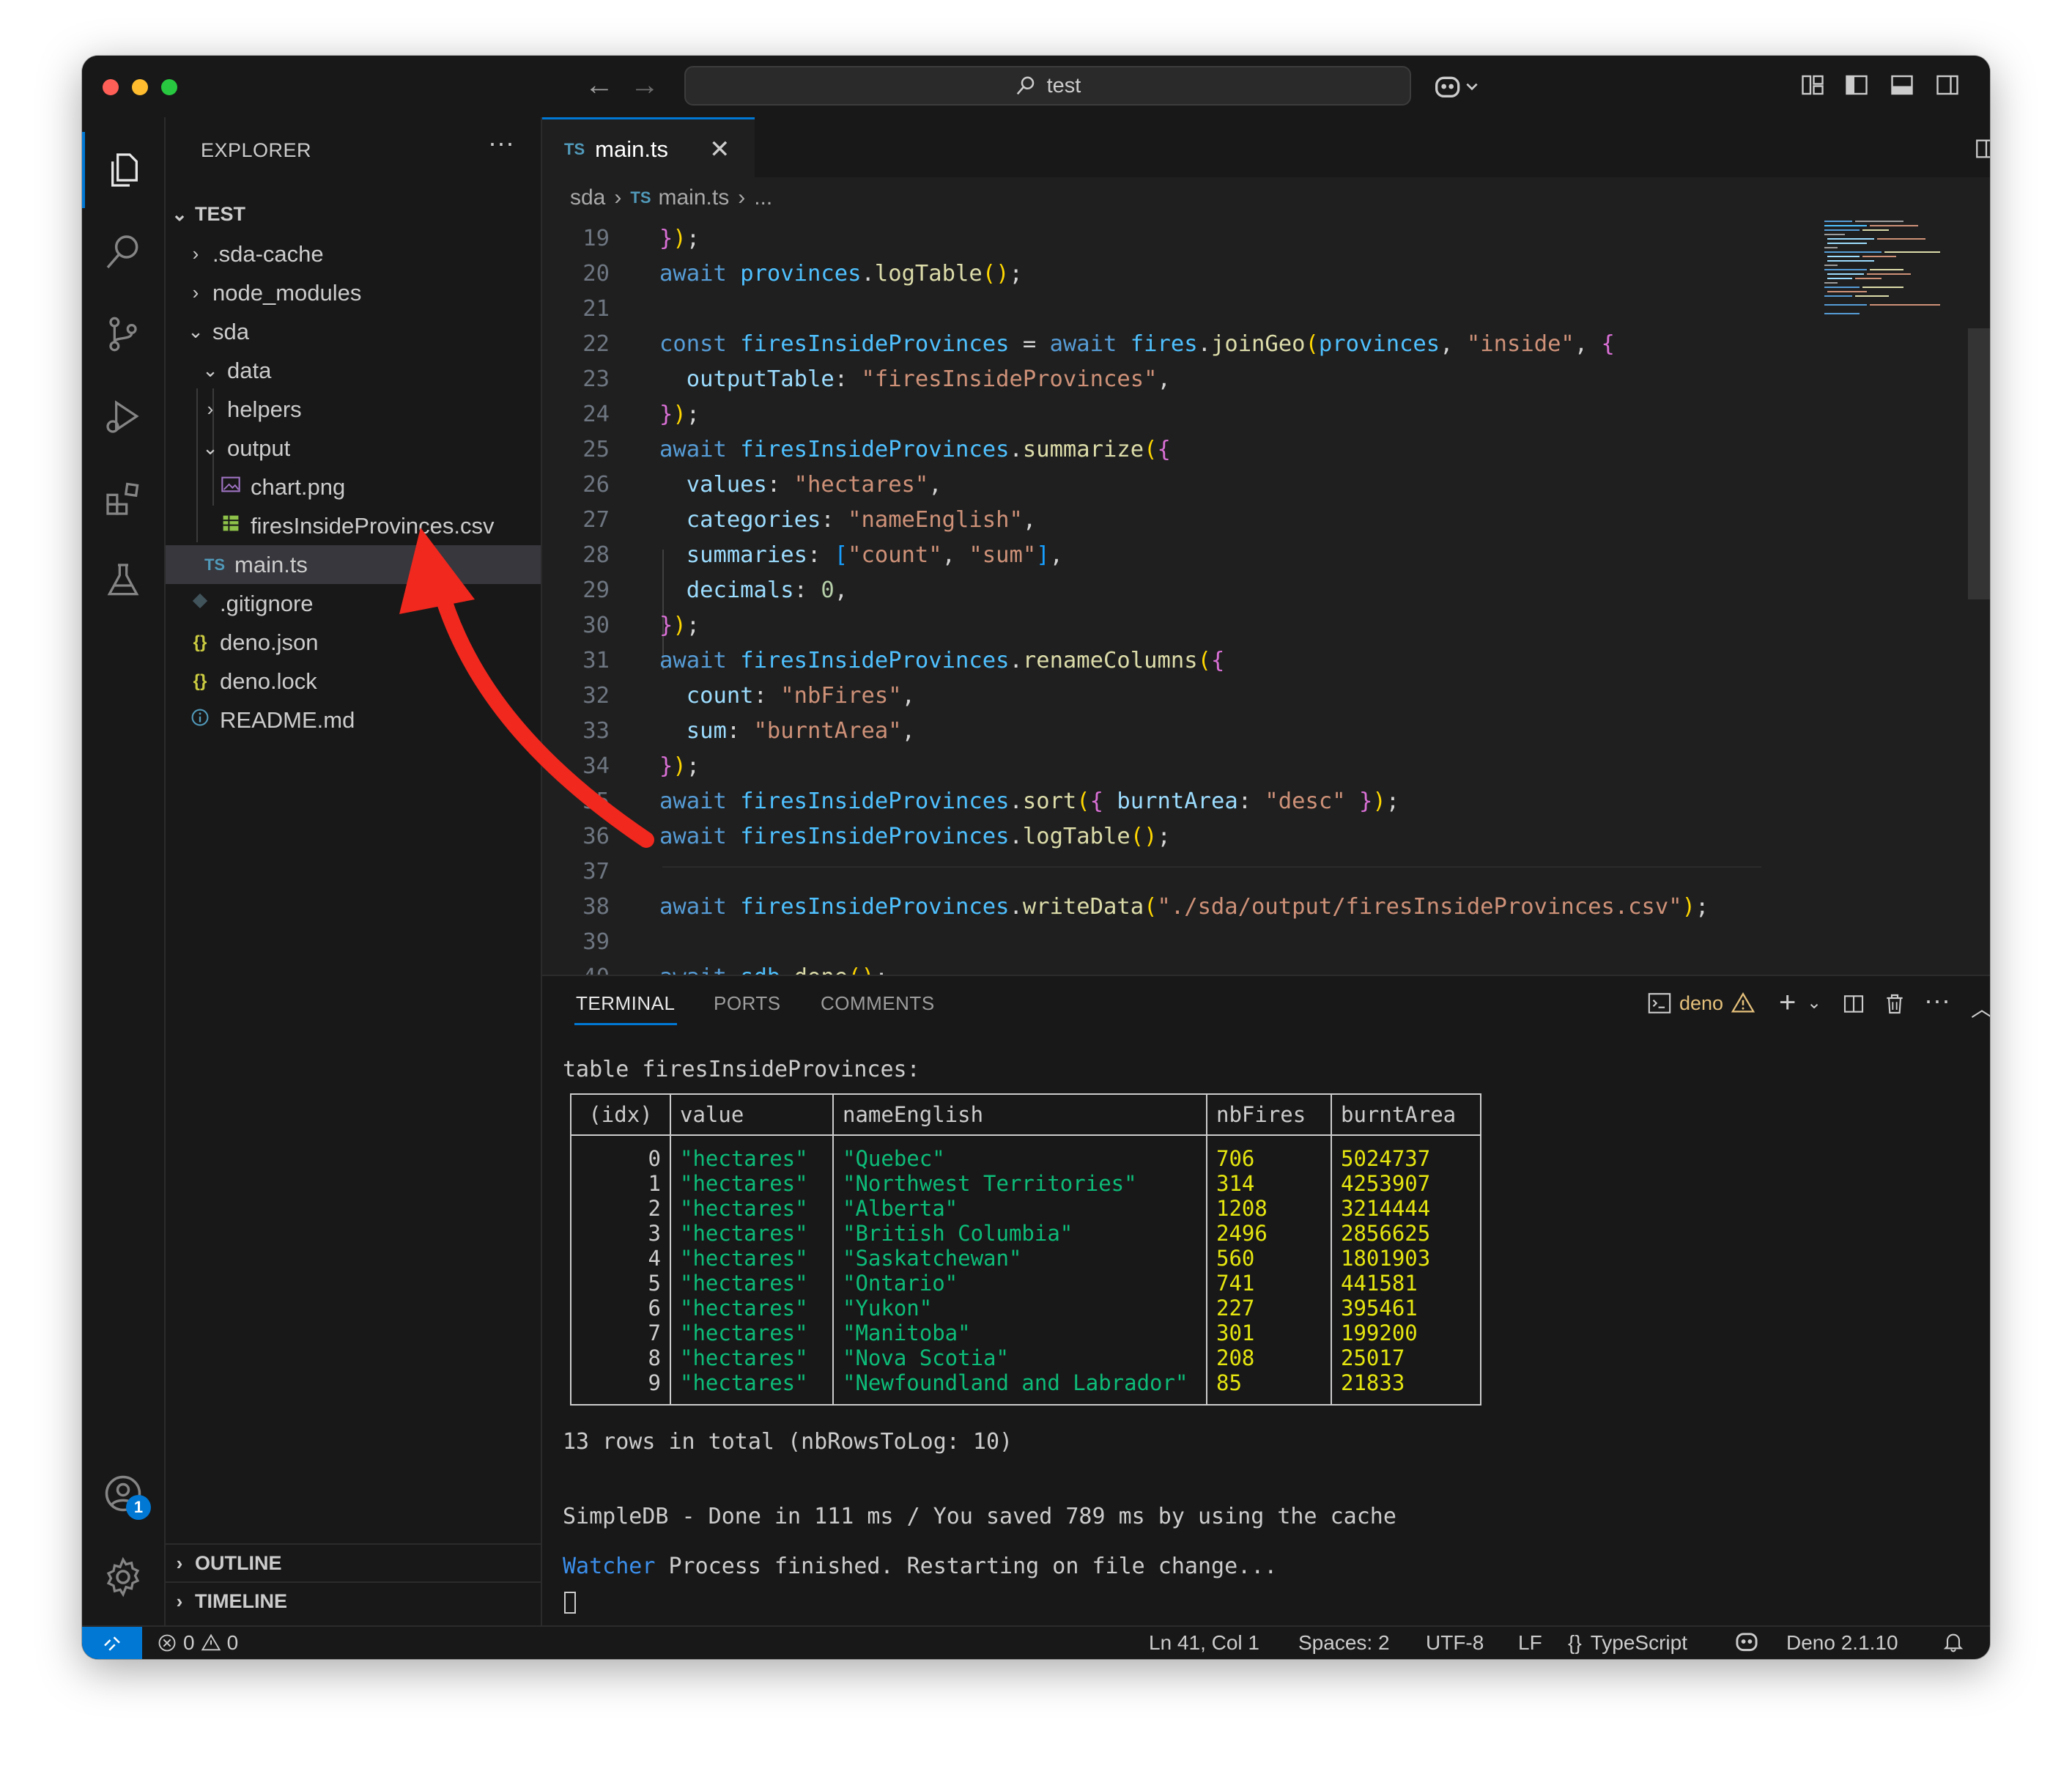 The image size is (2072, 1769). What do you see at coordinates (526, 688) in the screenshot?
I see `annotation-arrow` at bounding box center [526, 688].